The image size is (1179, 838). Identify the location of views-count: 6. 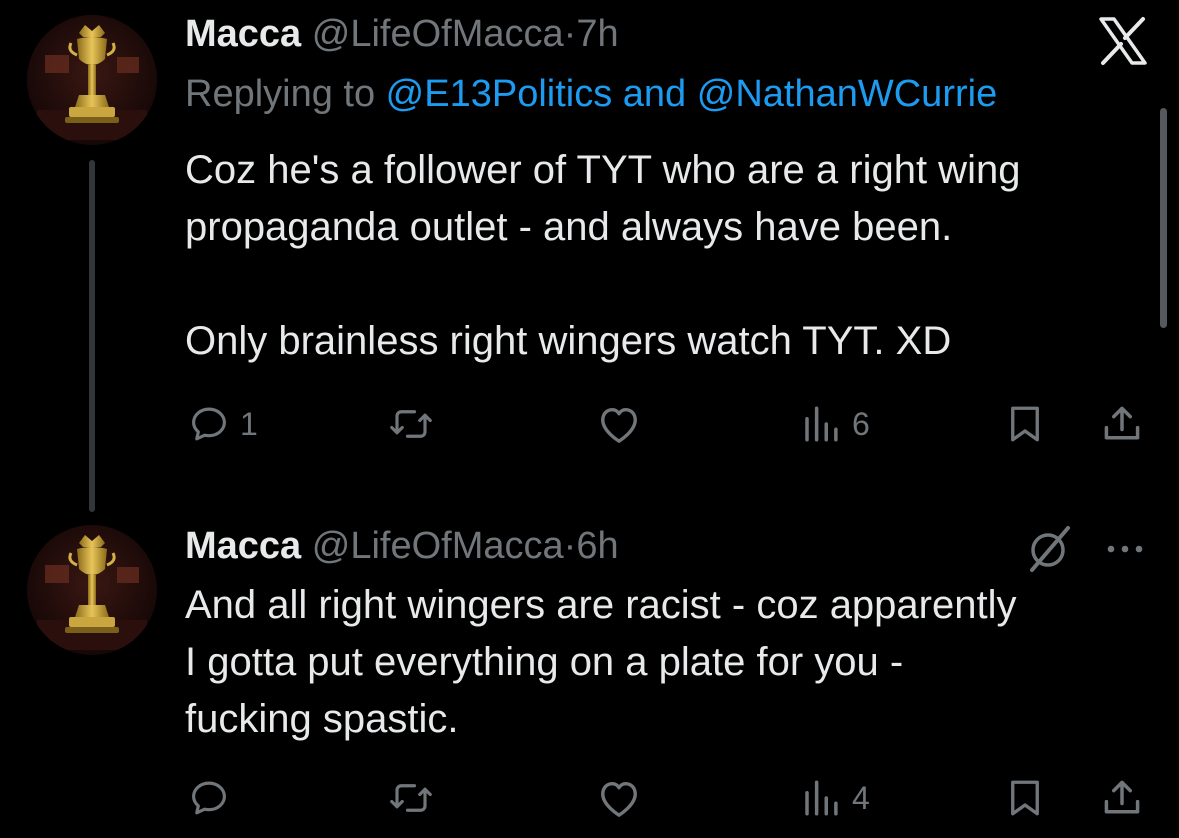
(861, 424).